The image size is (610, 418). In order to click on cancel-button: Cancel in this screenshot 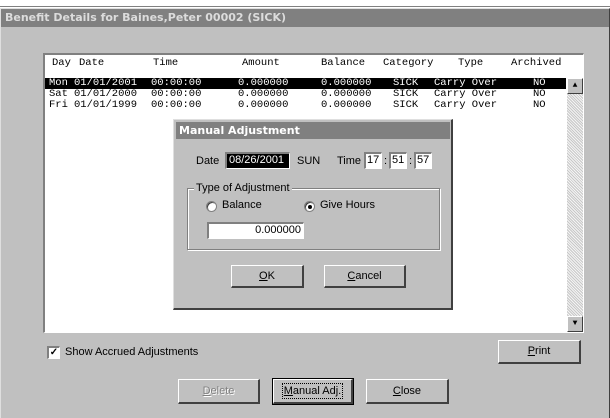, I will do `click(365, 276)`.